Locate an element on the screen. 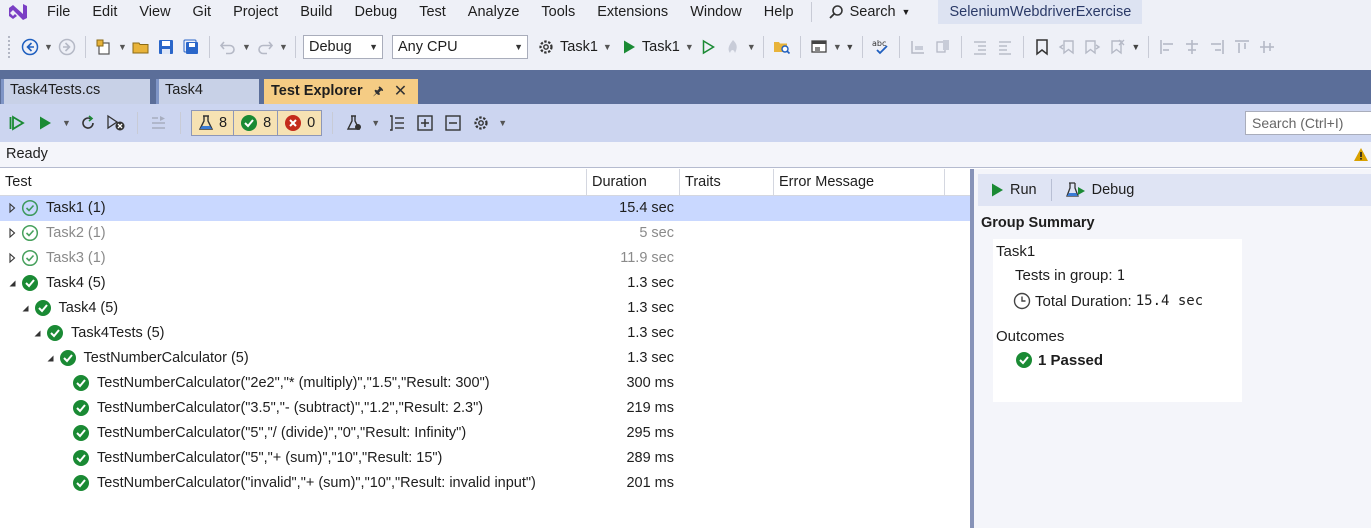 The height and width of the screenshot is (528, 1371). start-without-debugging-icon is located at coordinates (708, 47).